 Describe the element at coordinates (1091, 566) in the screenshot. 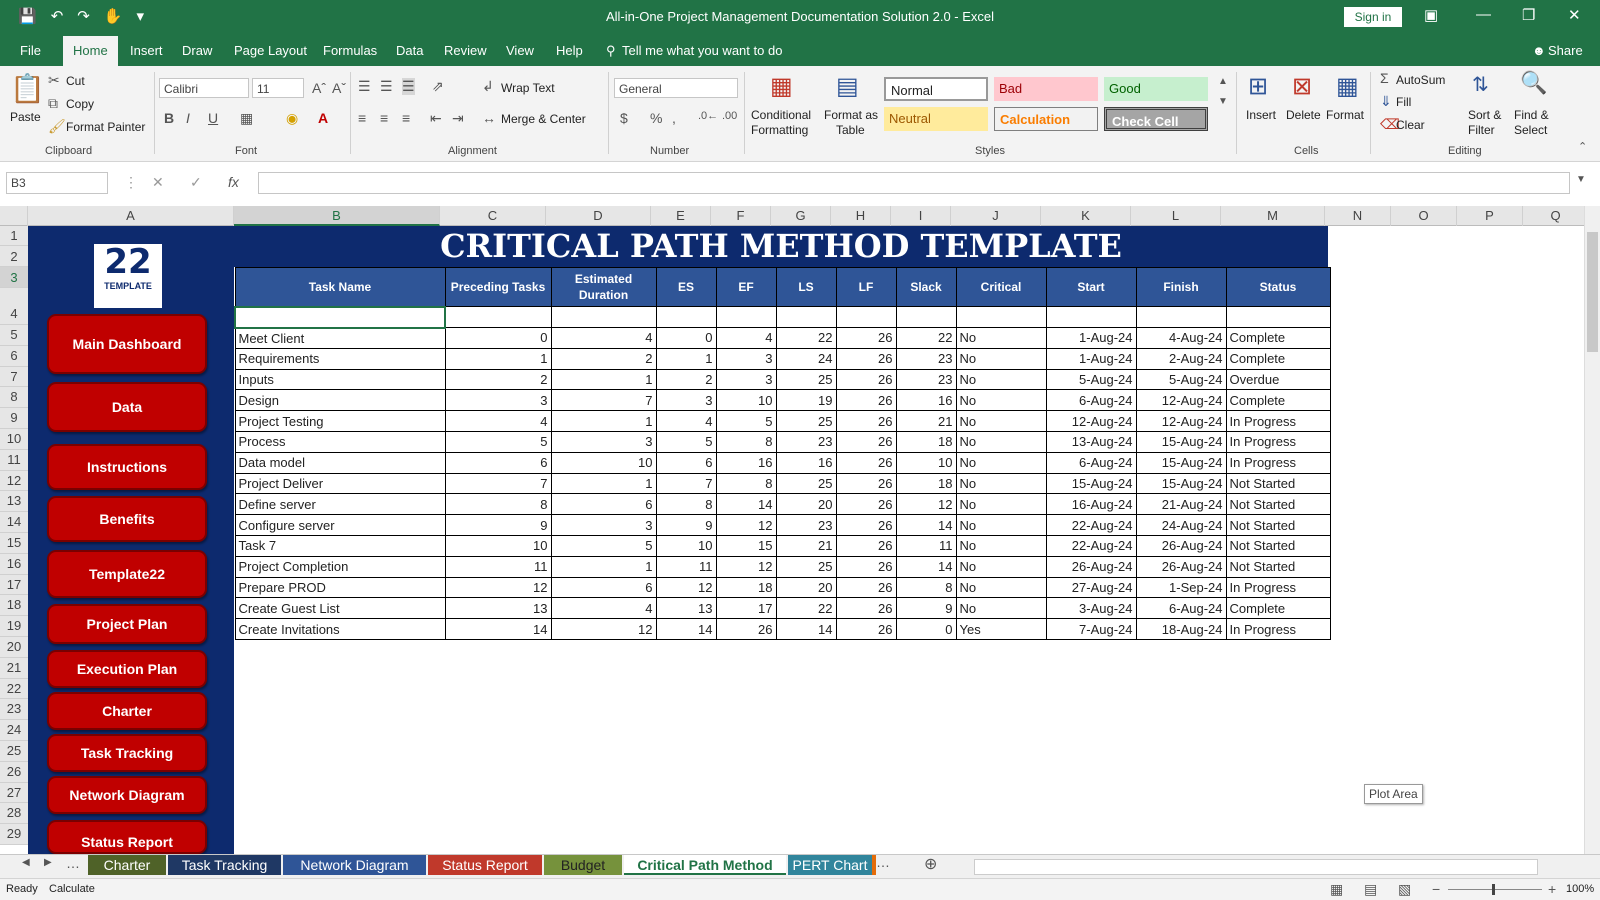

I see `table-cell: 26-Aug-24` at that location.